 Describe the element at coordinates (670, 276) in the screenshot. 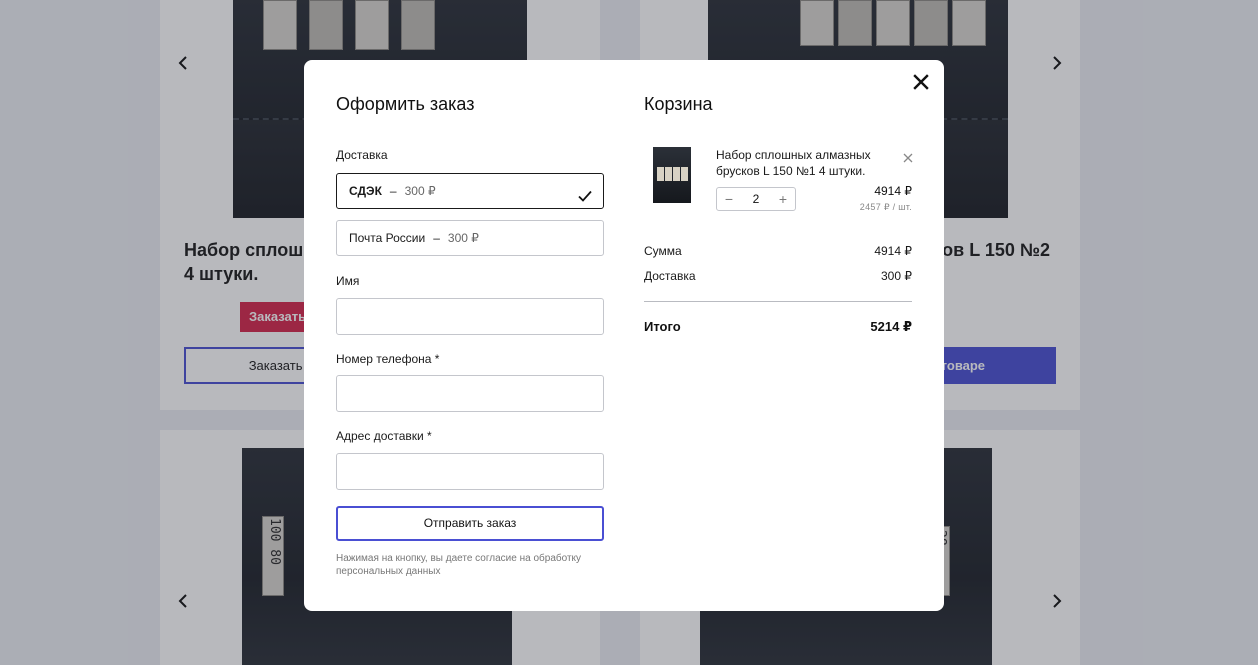

I see `delivery-cost-label: Доставка` at that location.